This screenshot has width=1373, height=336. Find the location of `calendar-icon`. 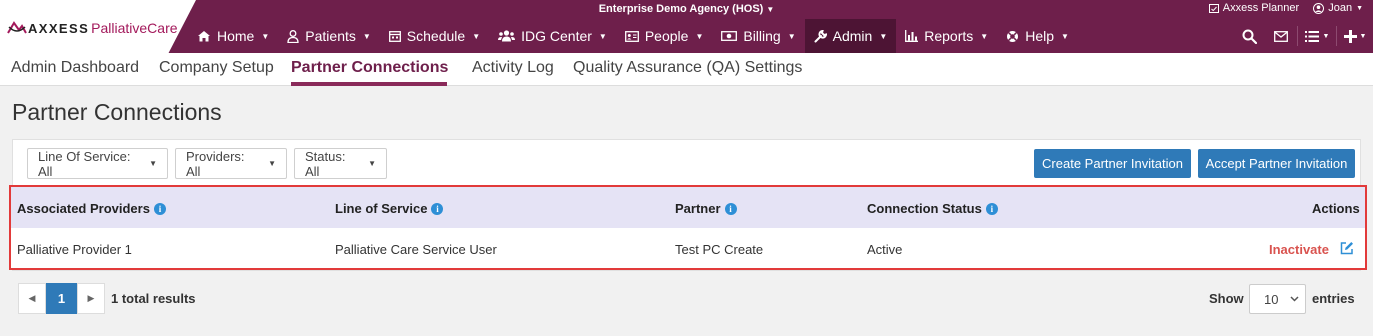

calendar-icon is located at coordinates (394, 36).